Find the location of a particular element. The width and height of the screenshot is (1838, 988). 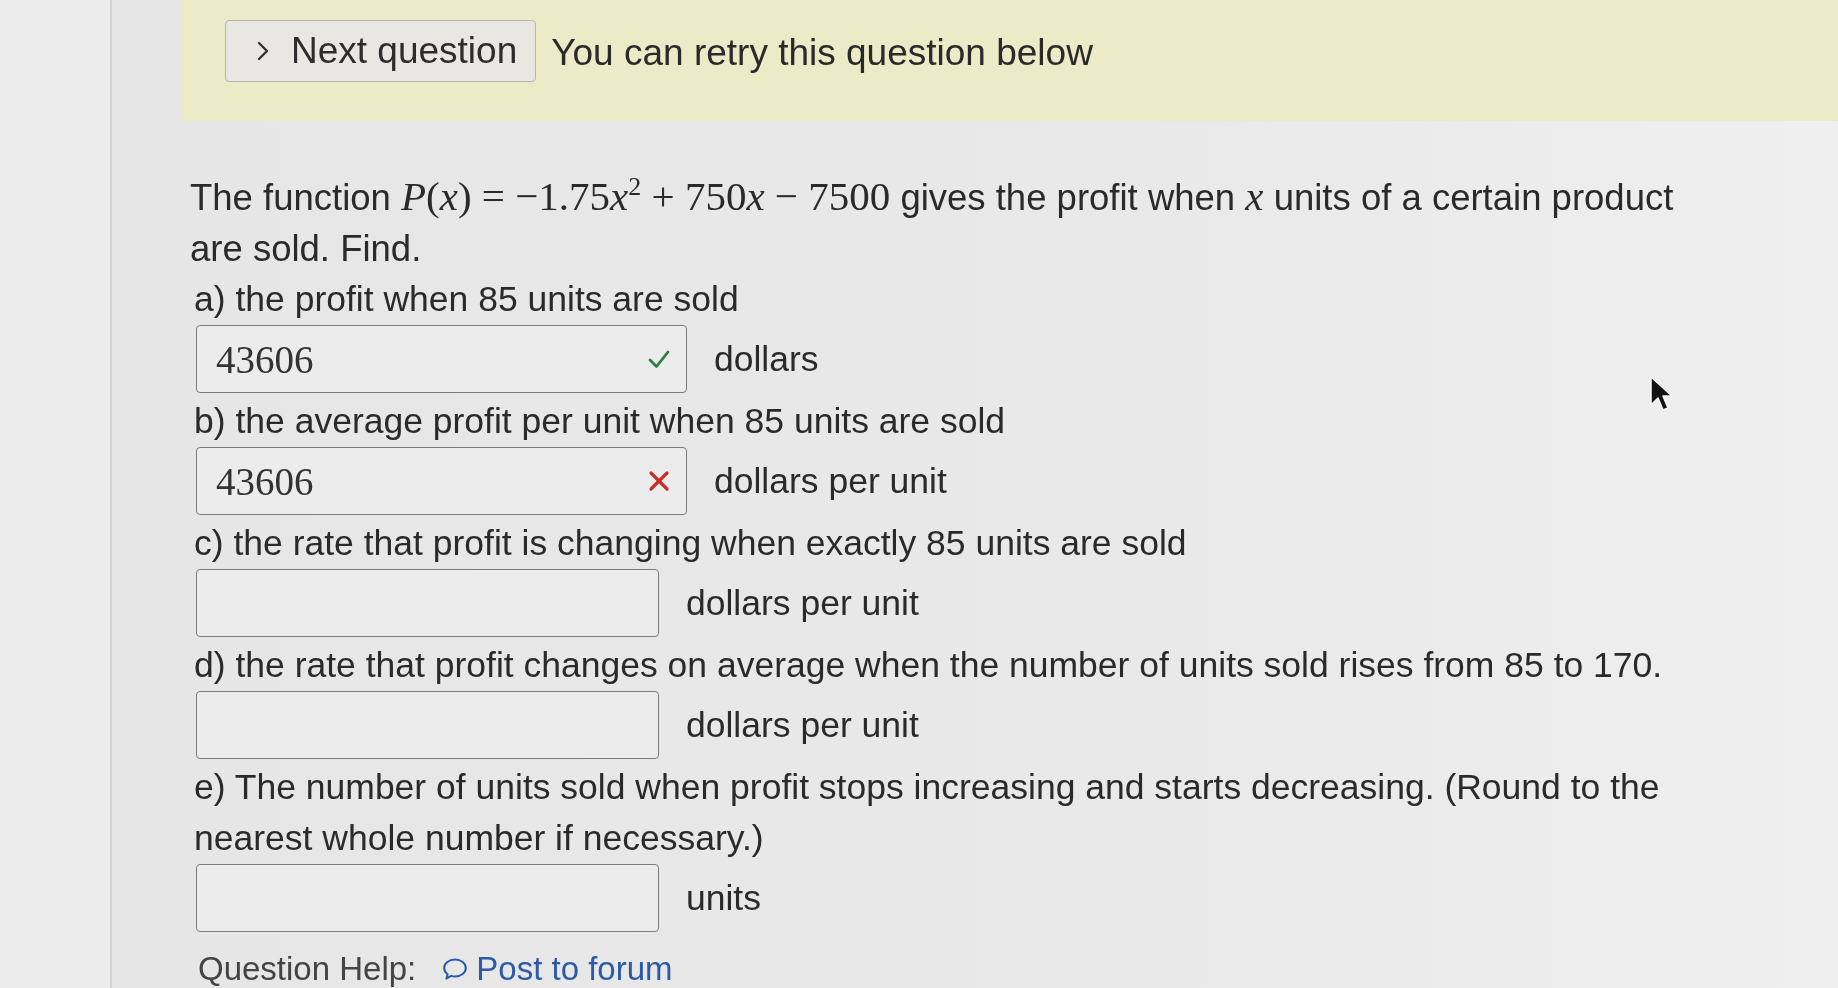

cross-icon is located at coordinates (659, 481).